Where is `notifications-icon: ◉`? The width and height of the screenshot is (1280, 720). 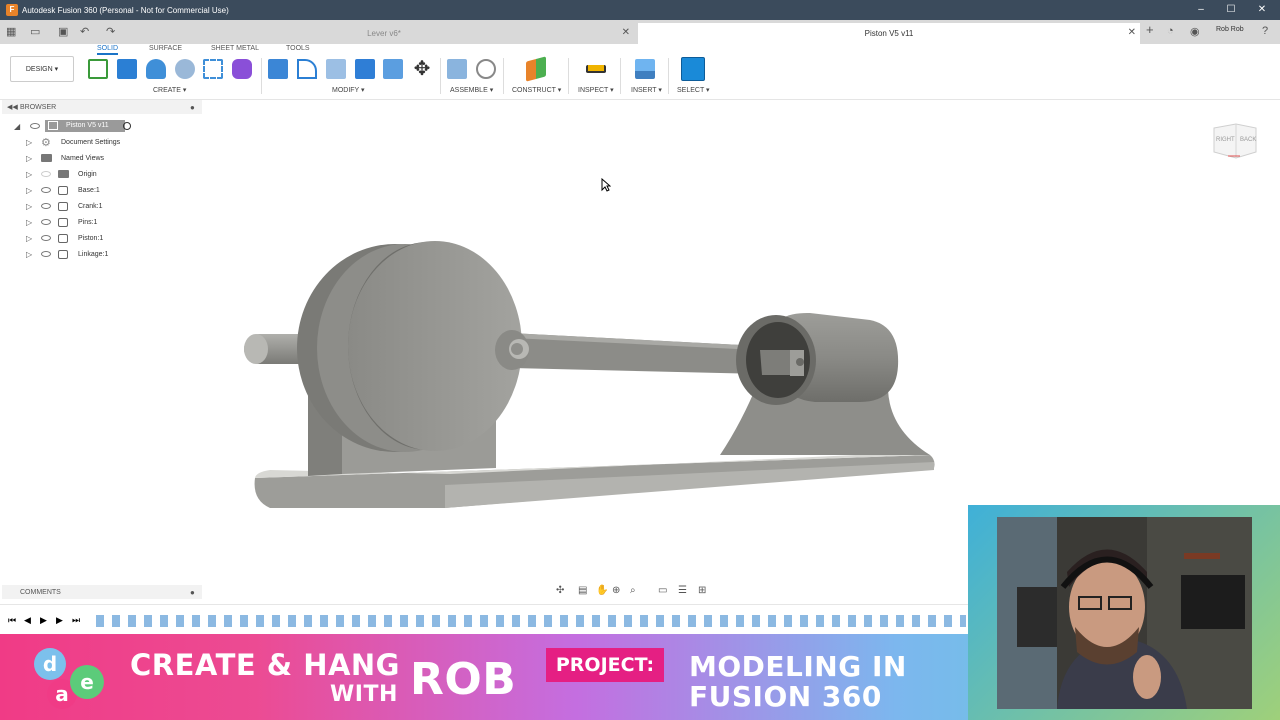 notifications-icon: ◉ is located at coordinates (1195, 31).